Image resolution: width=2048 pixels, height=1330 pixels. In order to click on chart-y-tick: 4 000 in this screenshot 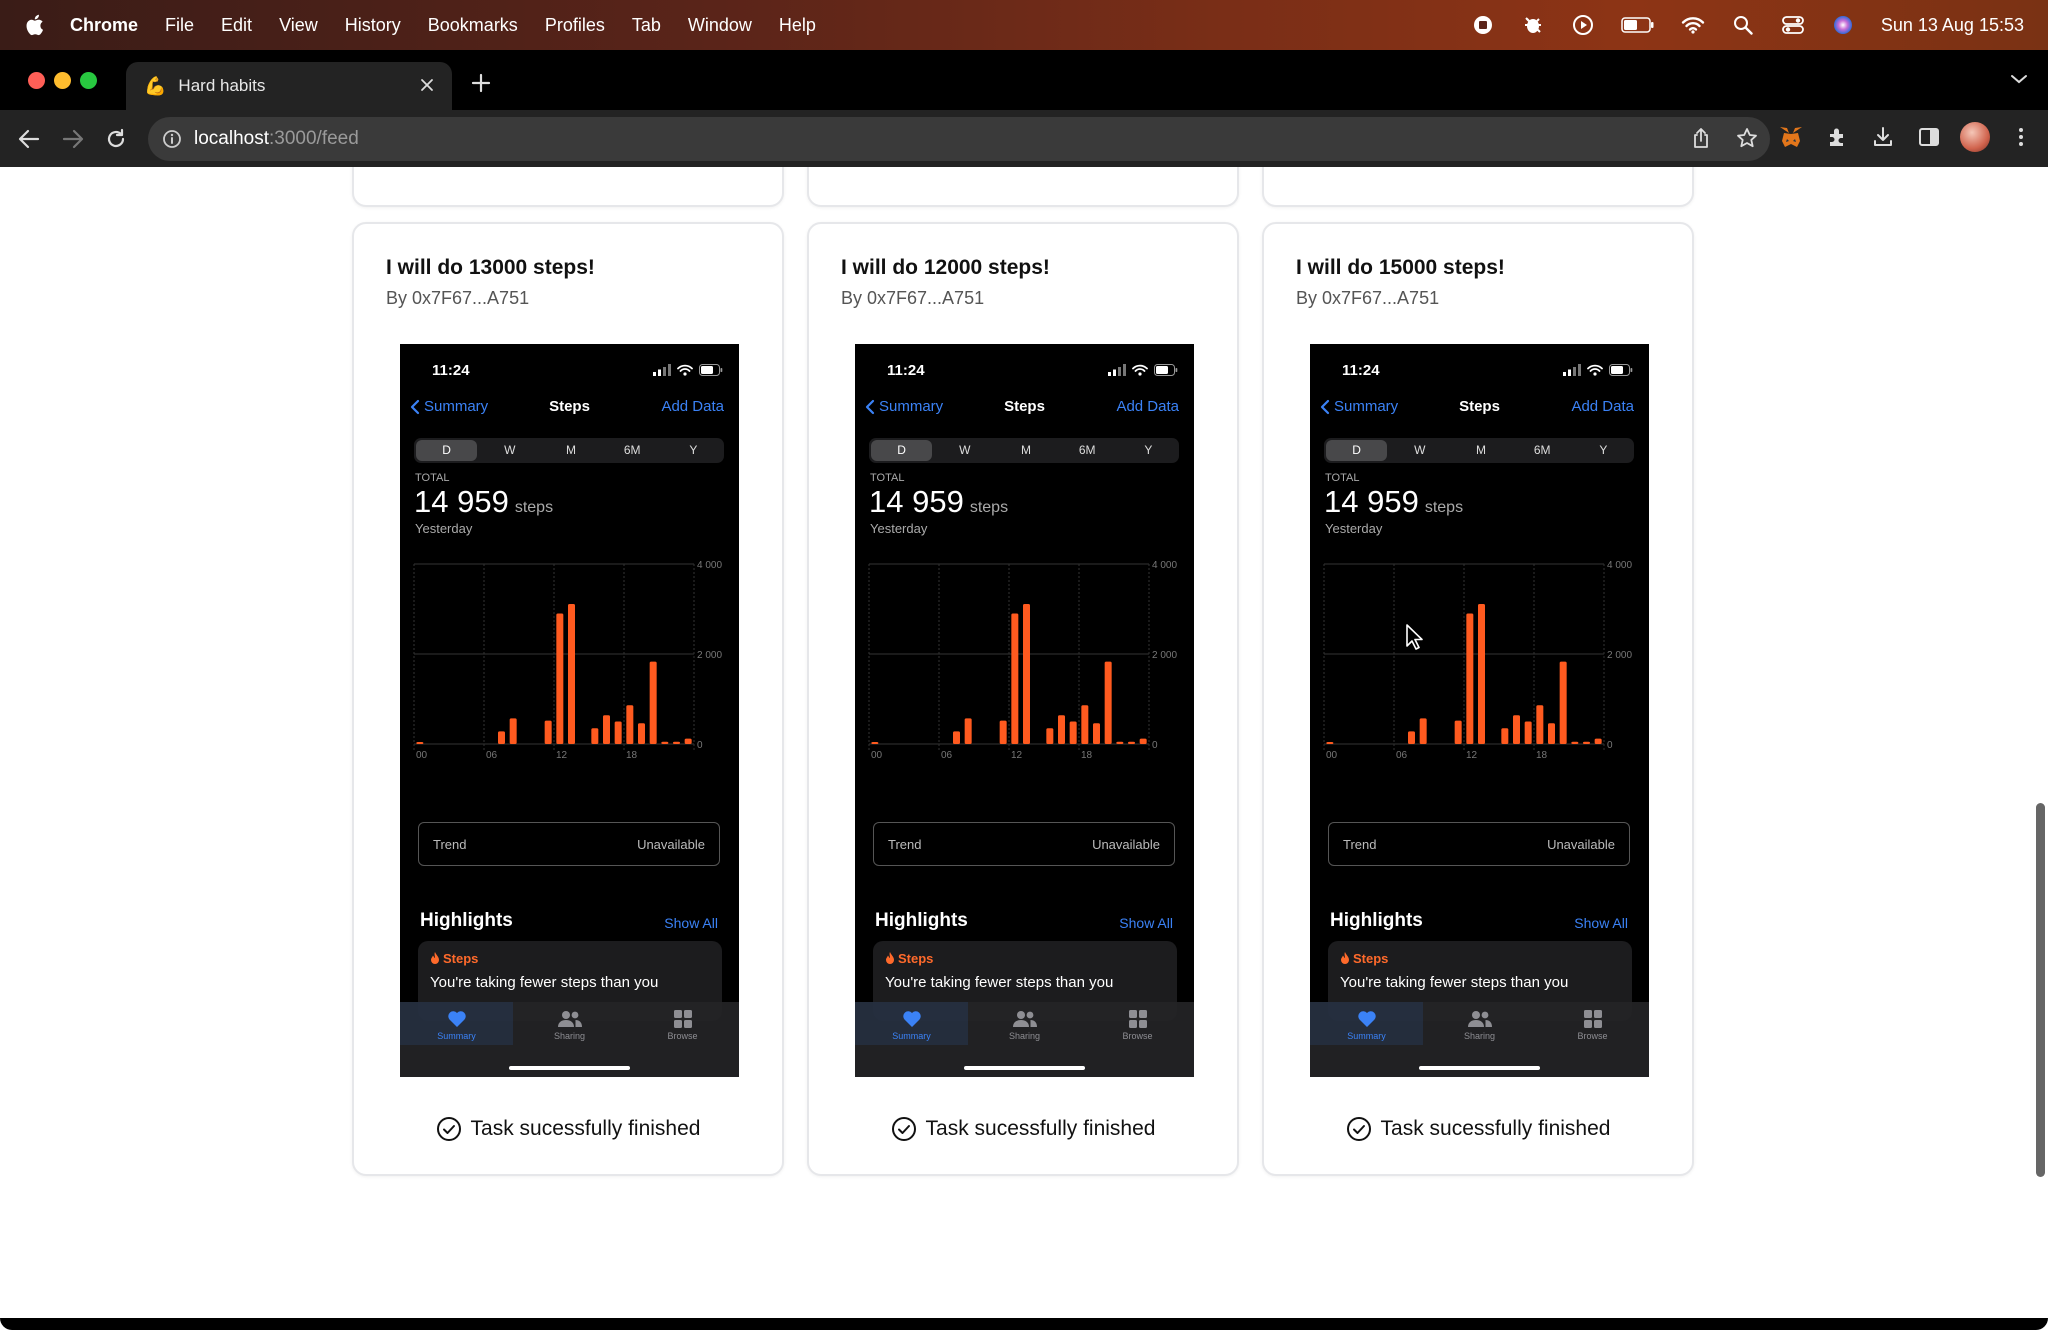, I will do `click(1164, 565)`.